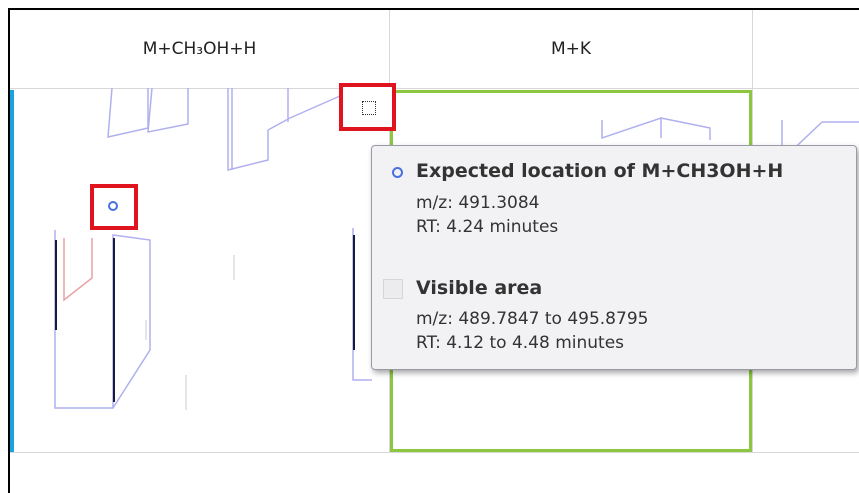 The width and height of the screenshot is (859, 493). Describe the element at coordinates (520, 343) in the screenshot. I see `visible-rt: RT: 4.12 to 4.48 minutes` at that location.